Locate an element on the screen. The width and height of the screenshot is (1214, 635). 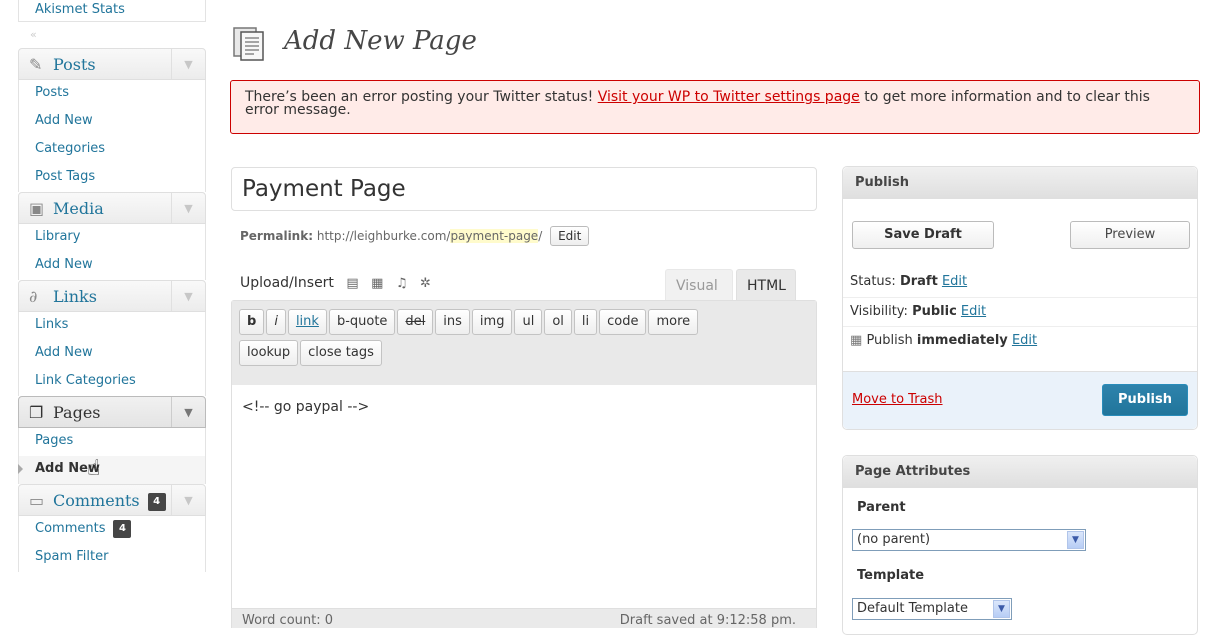
qt-italic-button: i is located at coordinates (276, 322).